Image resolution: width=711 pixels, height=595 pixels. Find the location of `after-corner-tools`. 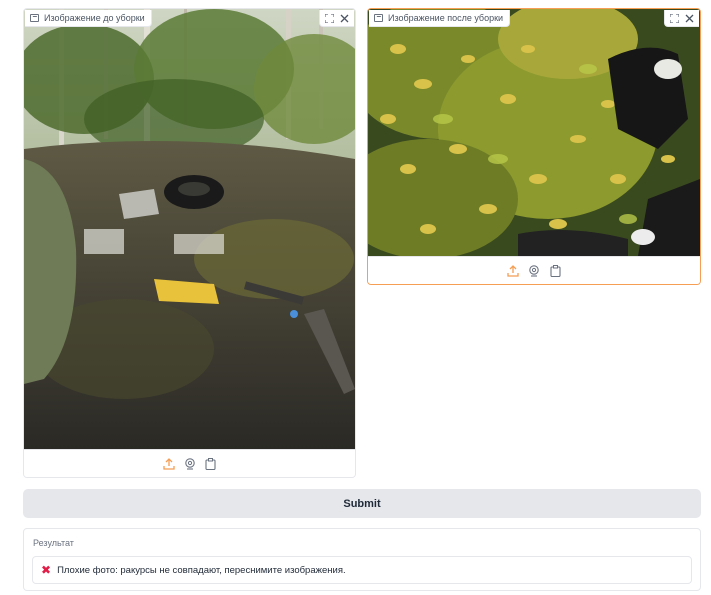

after-corner-tools is located at coordinates (681, 18).